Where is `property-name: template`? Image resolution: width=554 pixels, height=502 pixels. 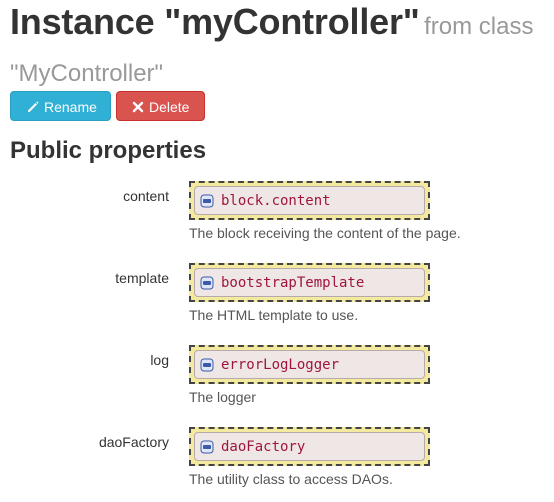 property-name: template is located at coordinates (142, 278).